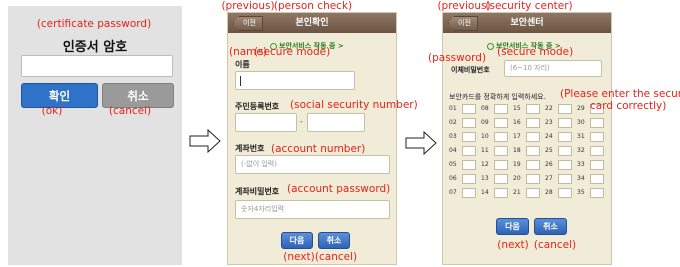 The image size is (680, 267). Describe the element at coordinates (470, 70) in the screenshot. I see `transfer-password-label: 이체비밀번호` at that location.